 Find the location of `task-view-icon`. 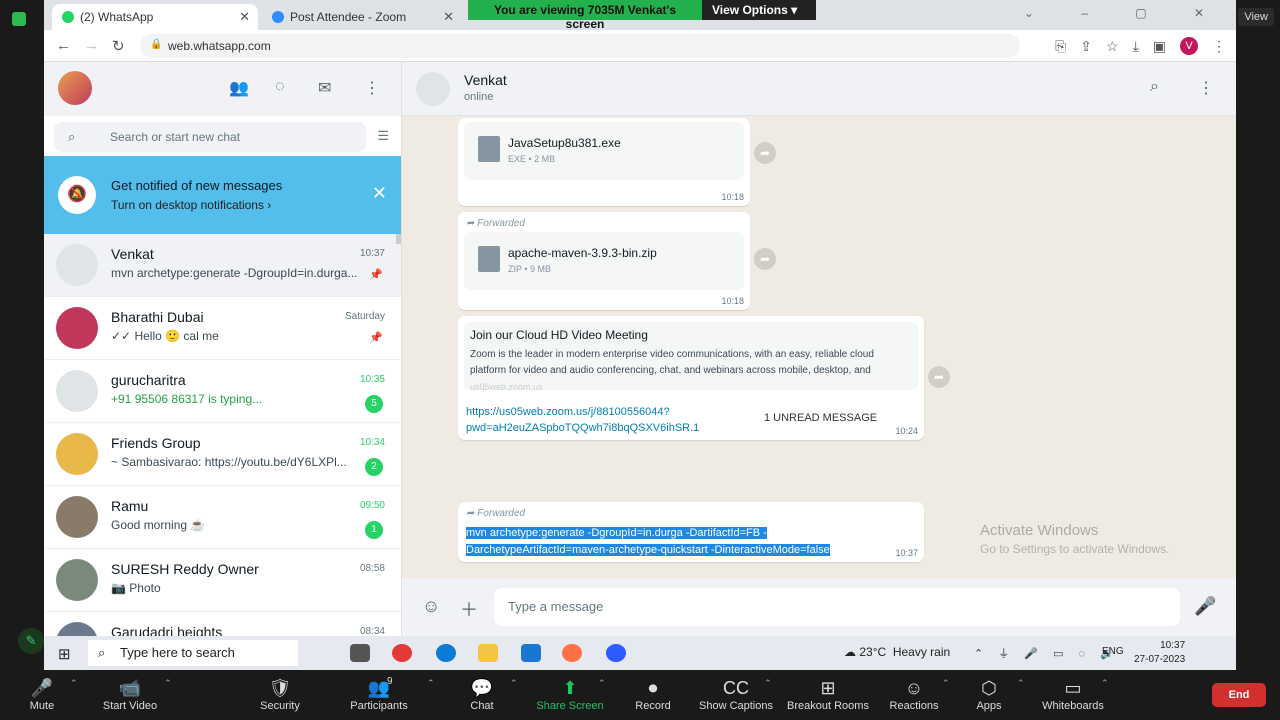

task-view-icon is located at coordinates (360, 653).